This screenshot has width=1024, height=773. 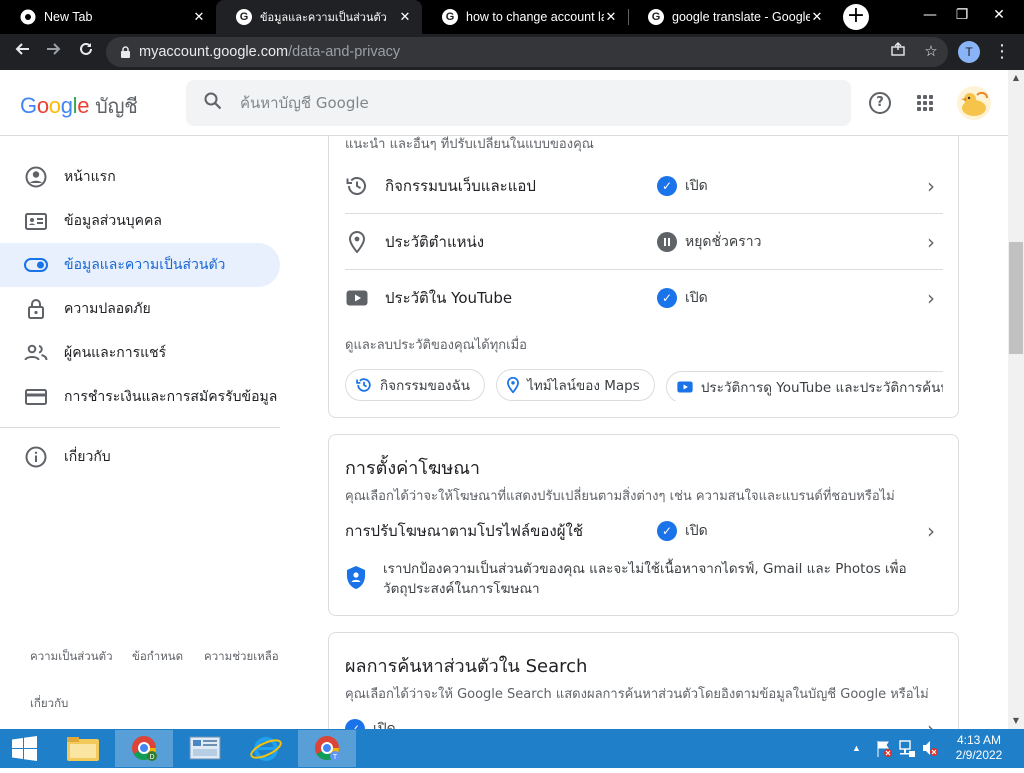 I want to click on scroll-up-icon: ▲, so click(x=1016, y=78).